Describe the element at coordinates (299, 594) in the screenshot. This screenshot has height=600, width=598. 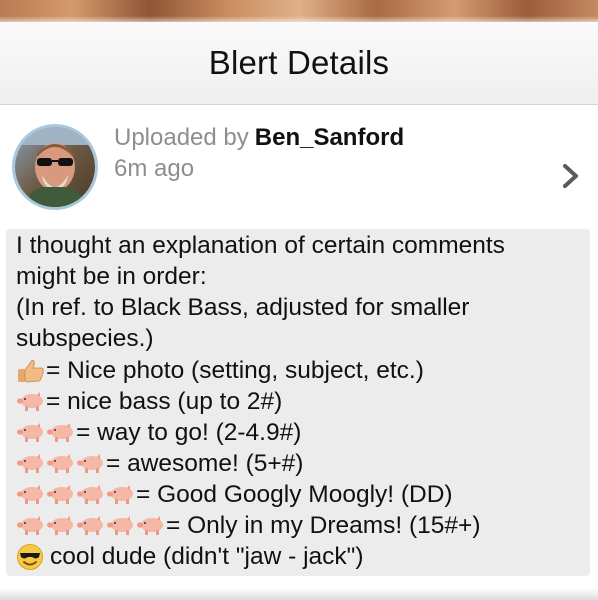
I see `bottom-edge` at that location.